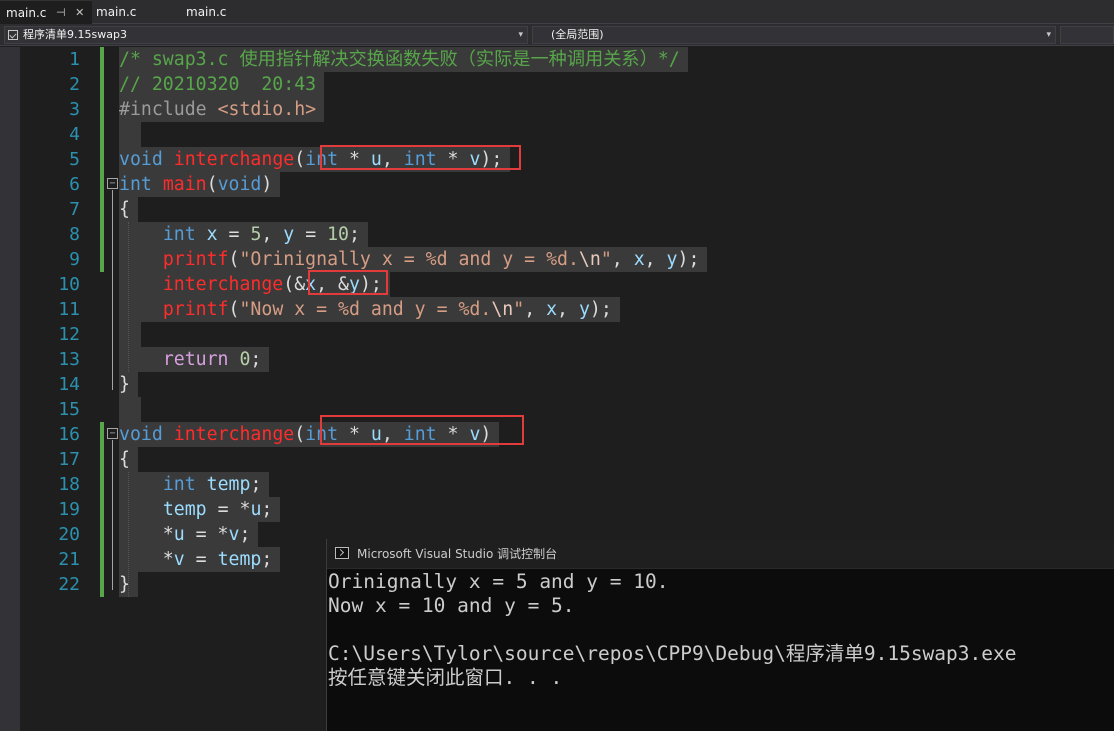 The image size is (1114, 731). Describe the element at coordinates (222, 84) in the screenshot. I see `code-text: // 20210320 20:43` at that location.